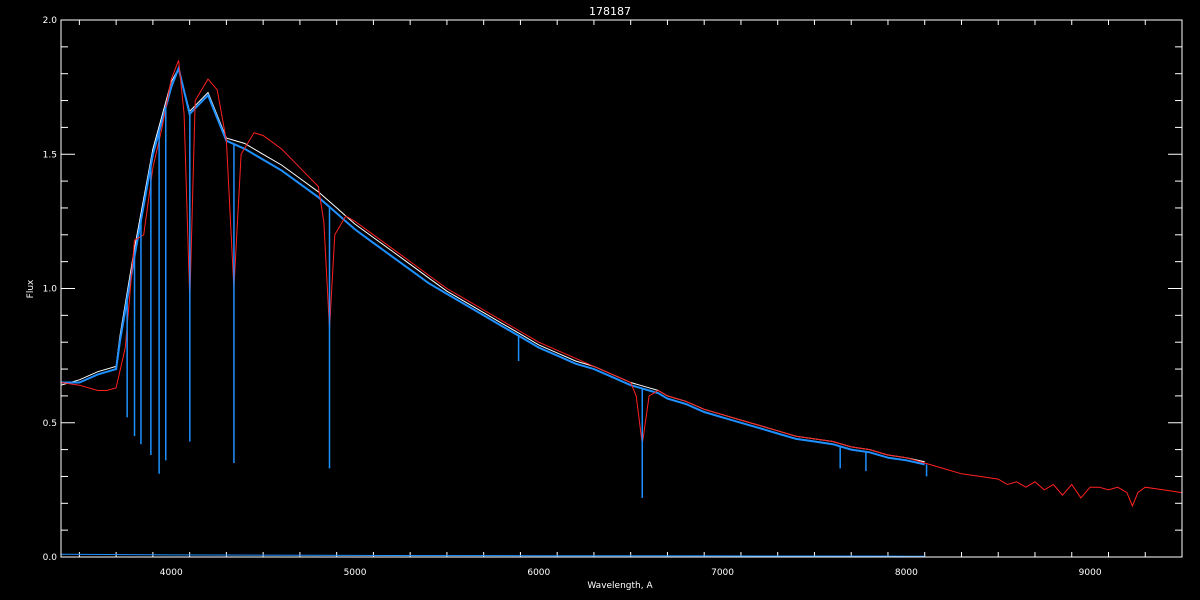 The image size is (1200, 600). I want to click on y-tick-label: 0.0, so click(50, 558).